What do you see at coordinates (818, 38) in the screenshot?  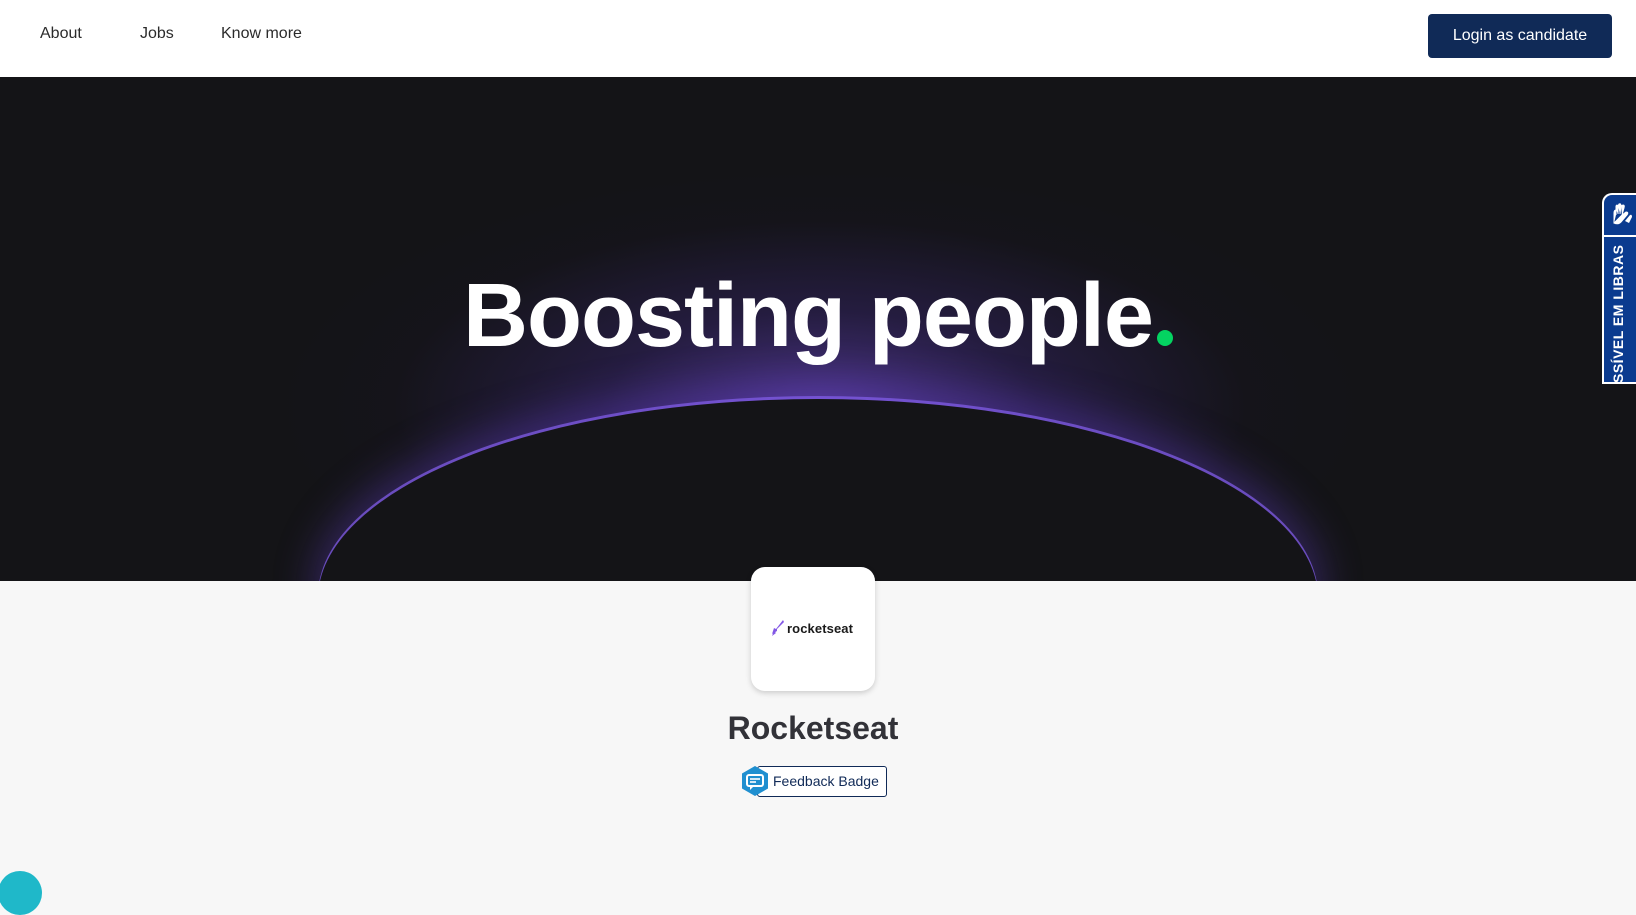 I see `top-navigation: About Jobs Know more Login as candidate` at bounding box center [818, 38].